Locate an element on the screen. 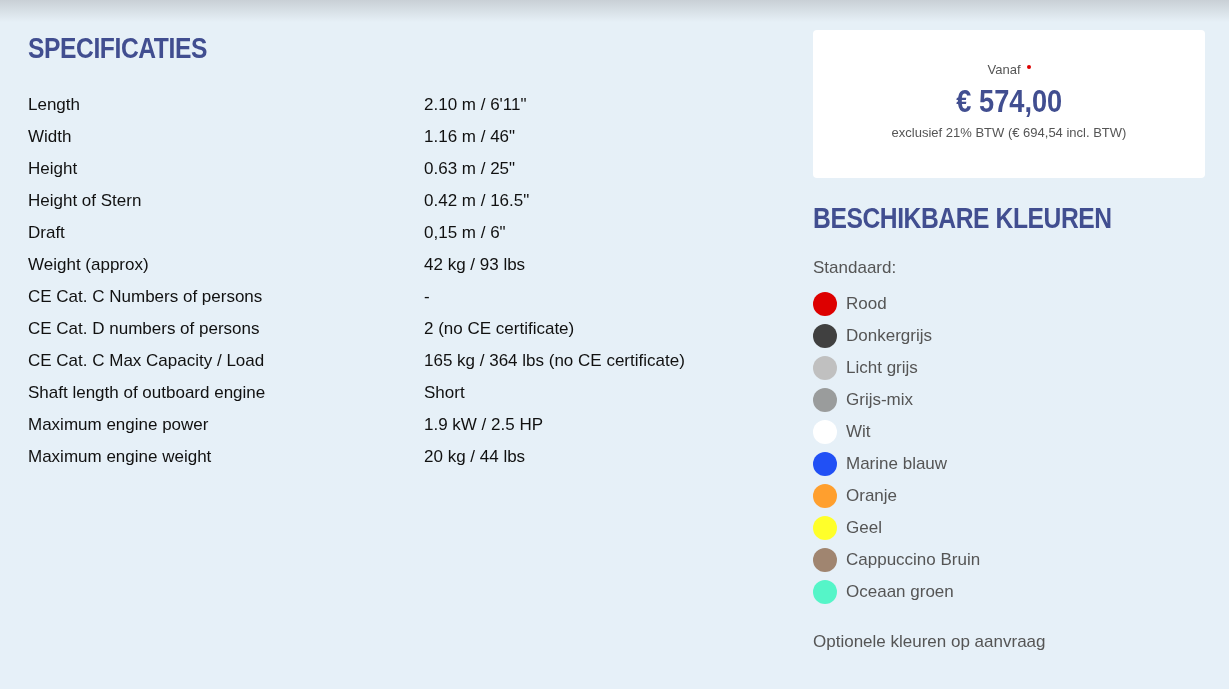 The width and height of the screenshot is (1229, 689). spec-label: CE Cat. C Max Capacity / Load is located at coordinates (147, 361).